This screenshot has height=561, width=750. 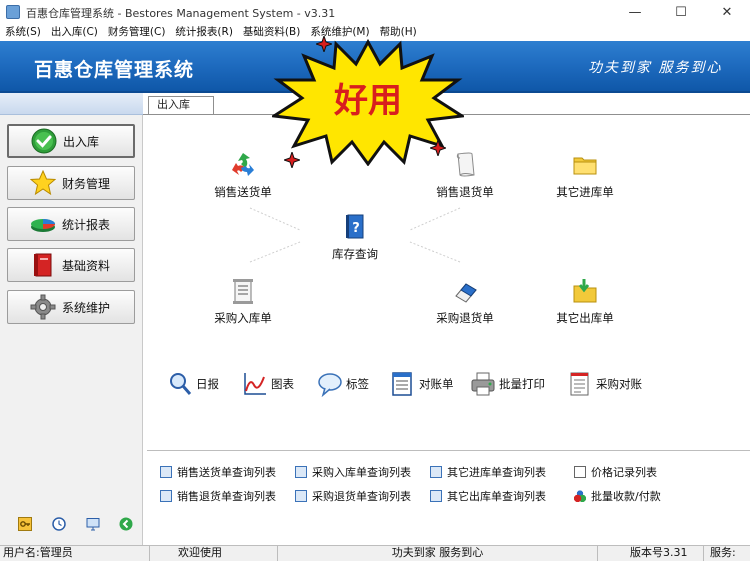 I want to click on folder-out-icon, so click(x=585, y=291).